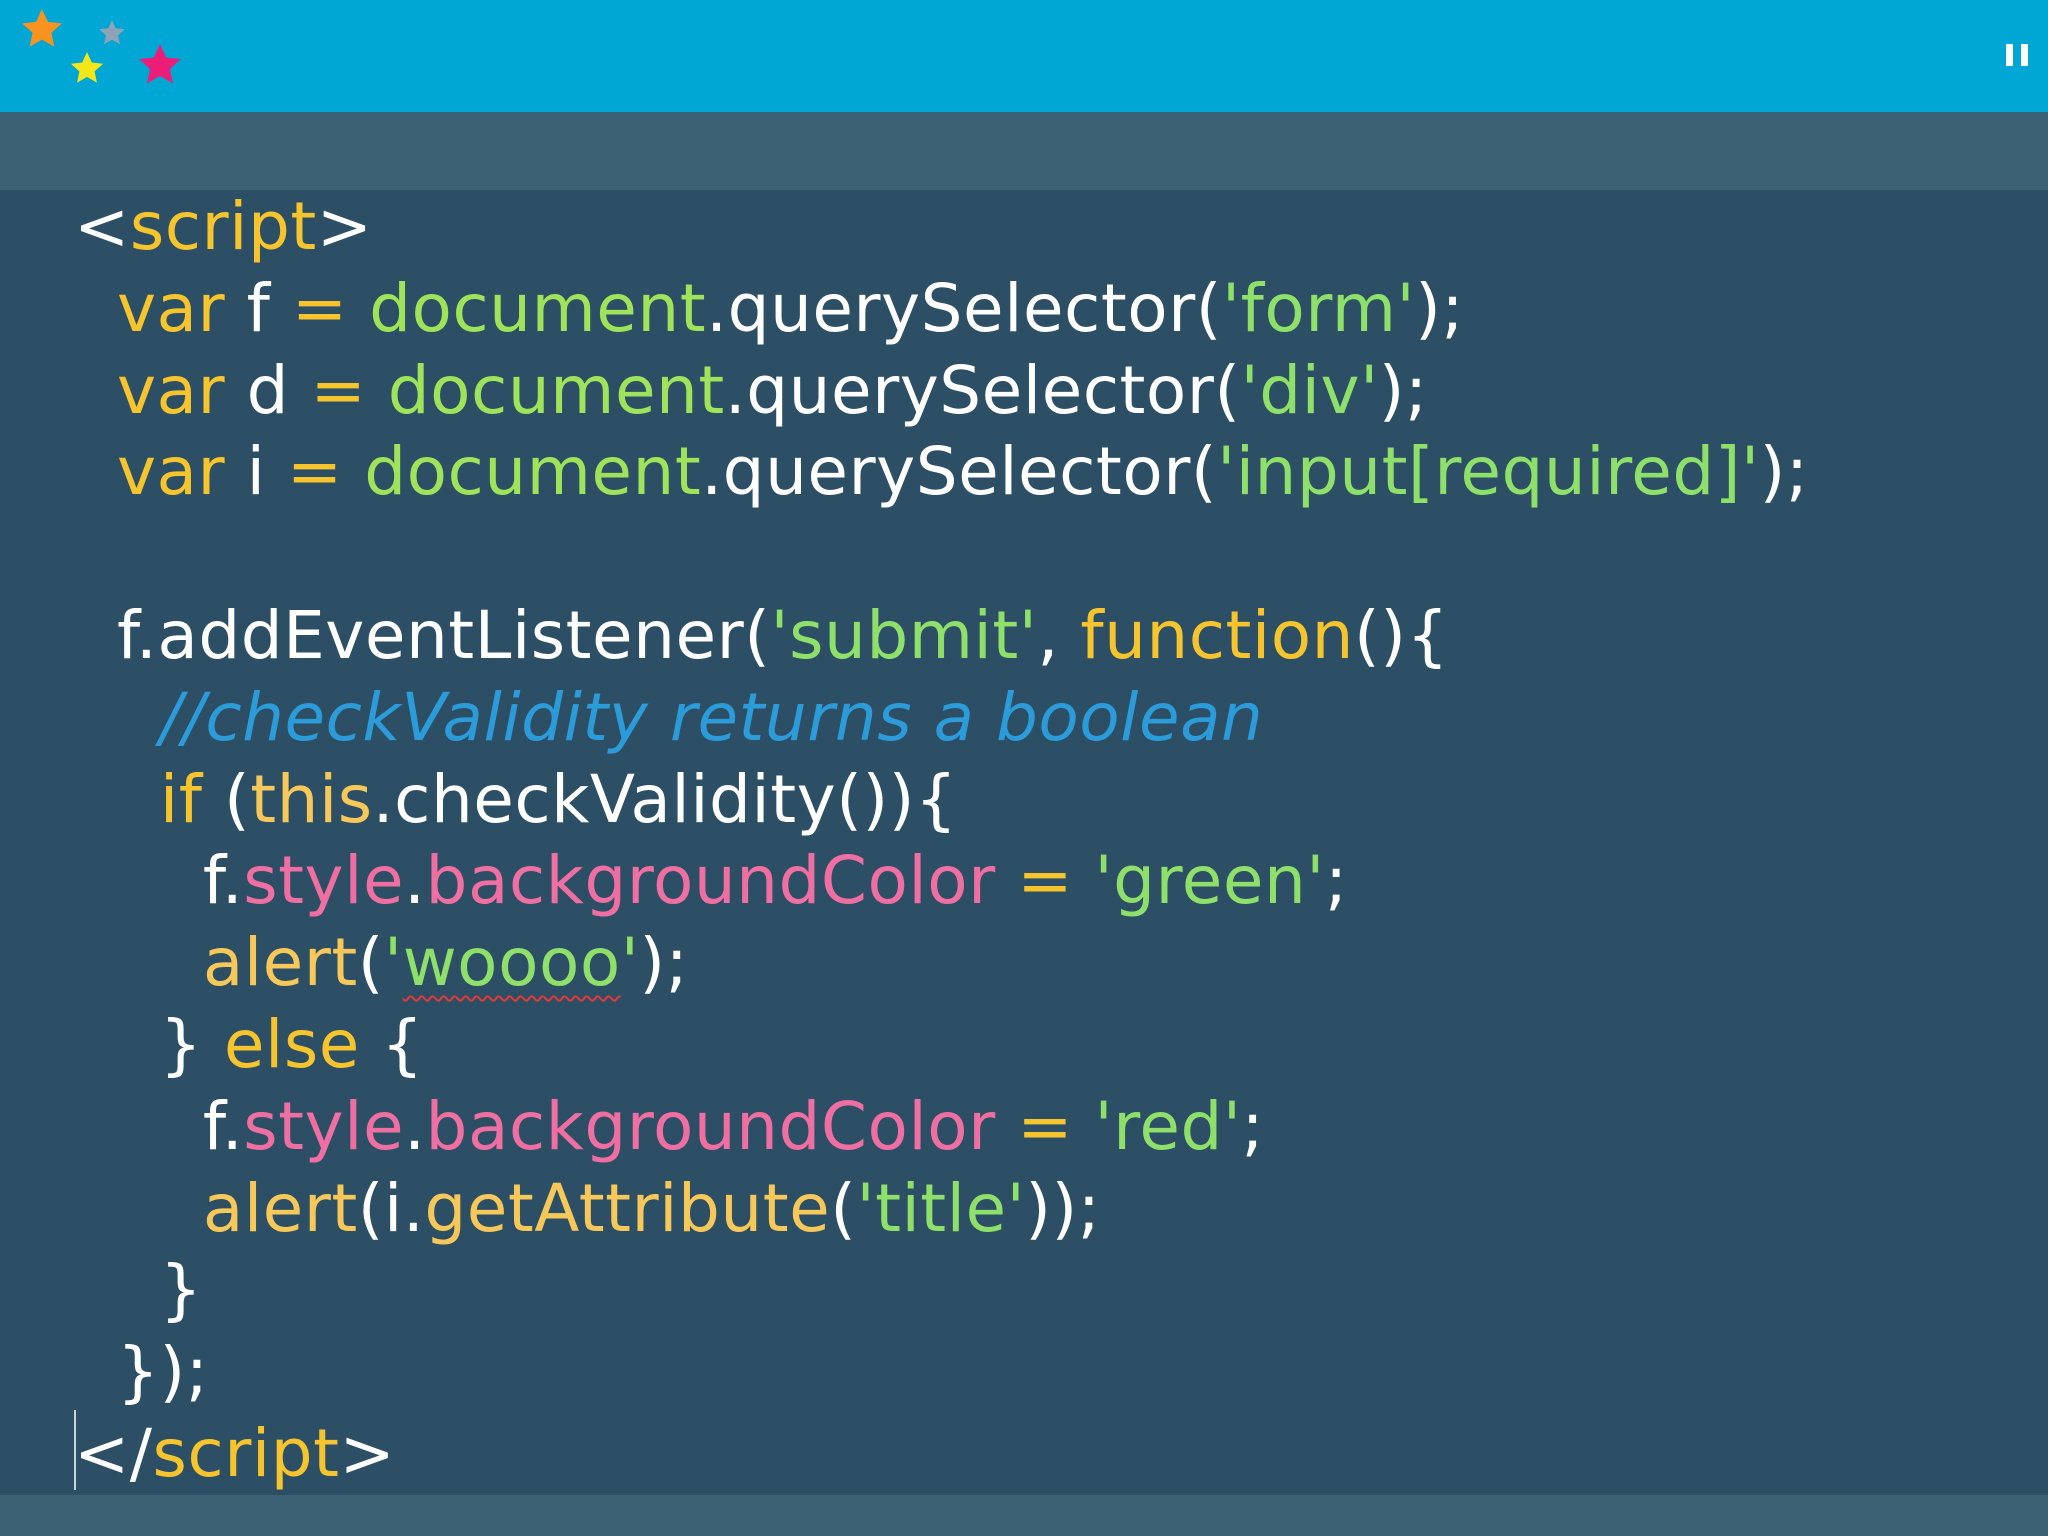 Image resolution: width=2048 pixels, height=1536 pixels. I want to click on code-token: i, so click(256, 472).